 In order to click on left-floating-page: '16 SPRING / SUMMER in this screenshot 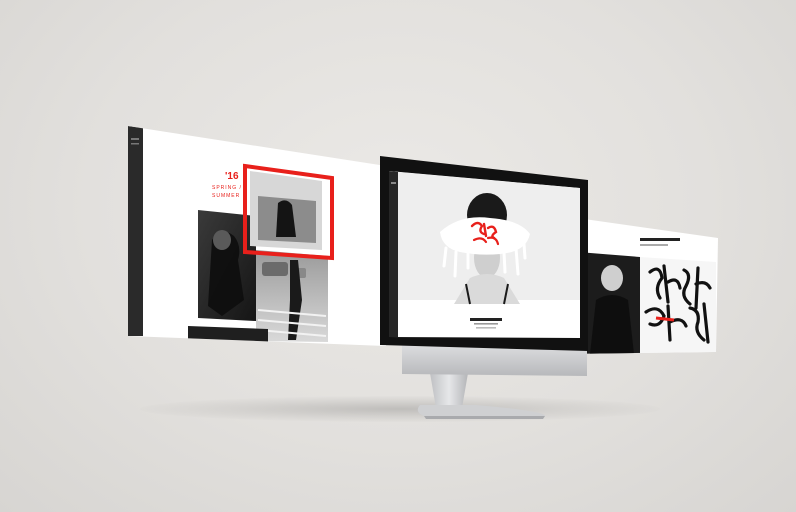, I will do `click(257, 236)`.